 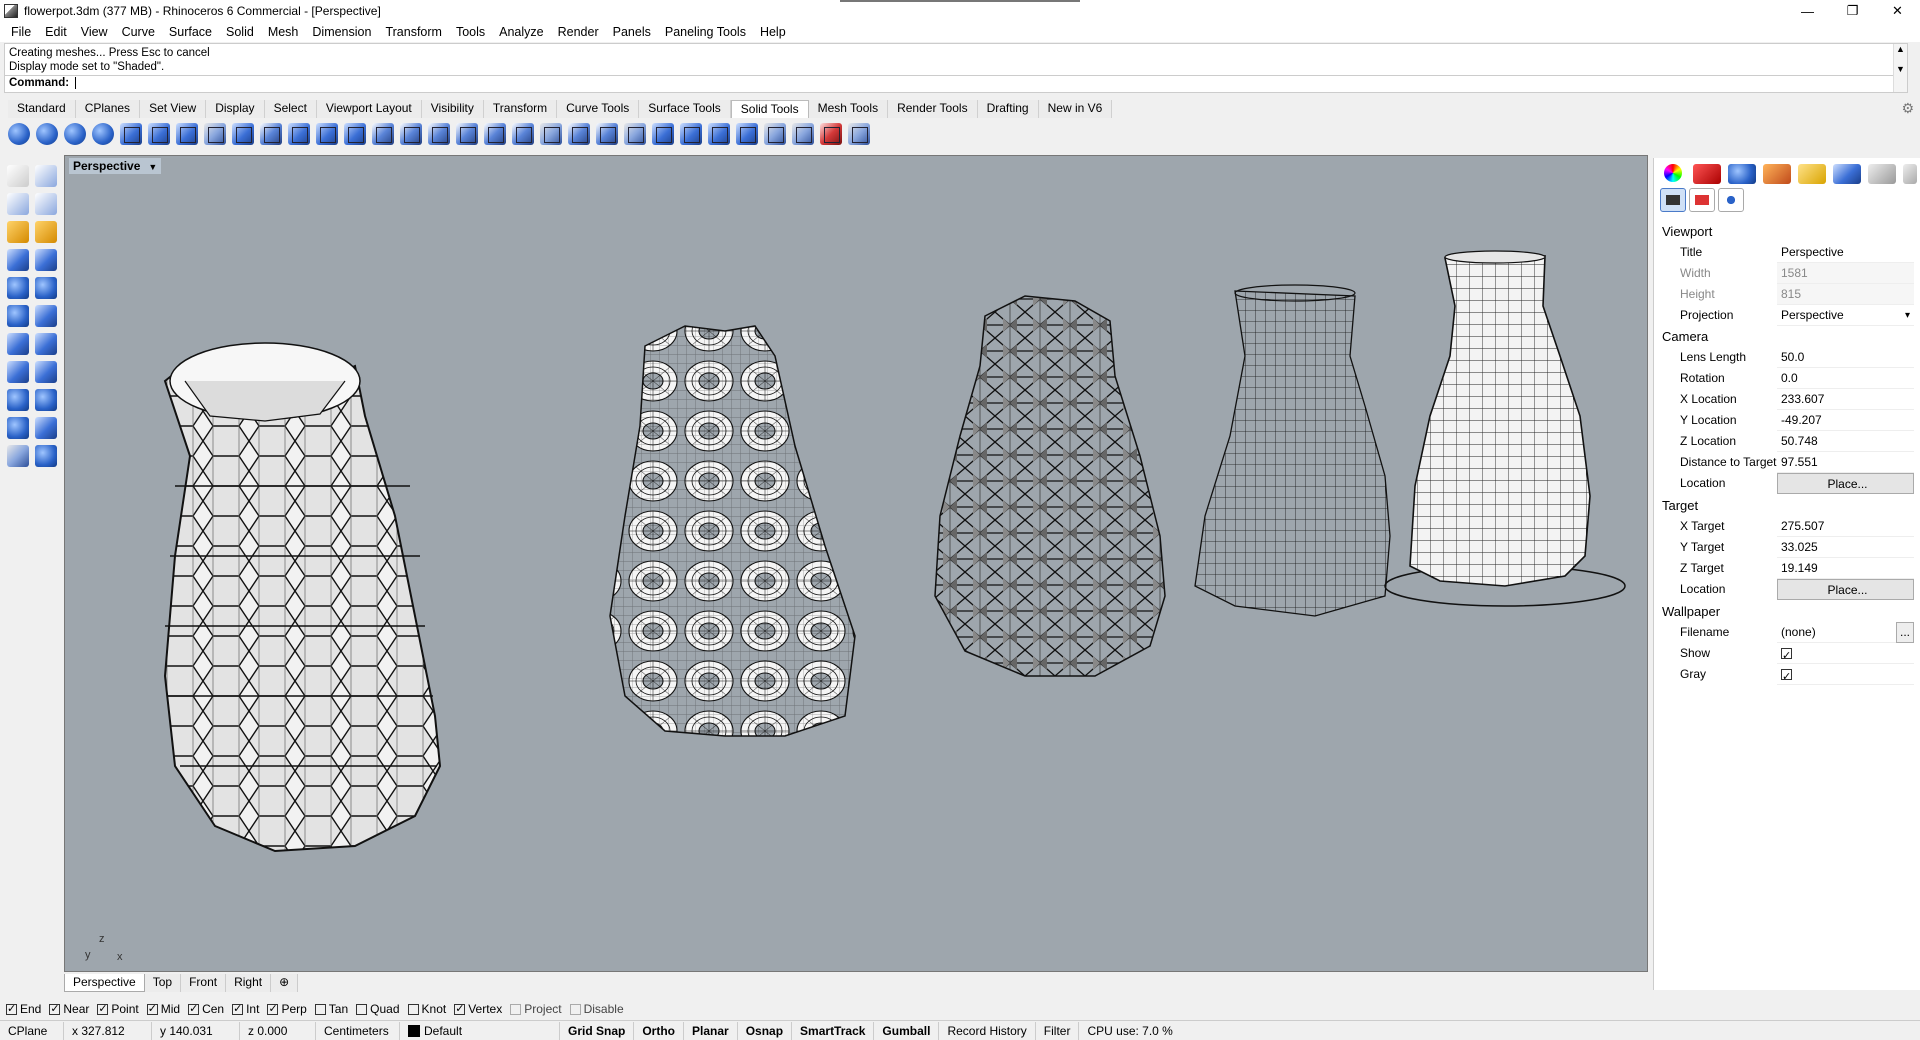 What do you see at coordinates (46, 428) in the screenshot?
I see `extrude-icon` at bounding box center [46, 428].